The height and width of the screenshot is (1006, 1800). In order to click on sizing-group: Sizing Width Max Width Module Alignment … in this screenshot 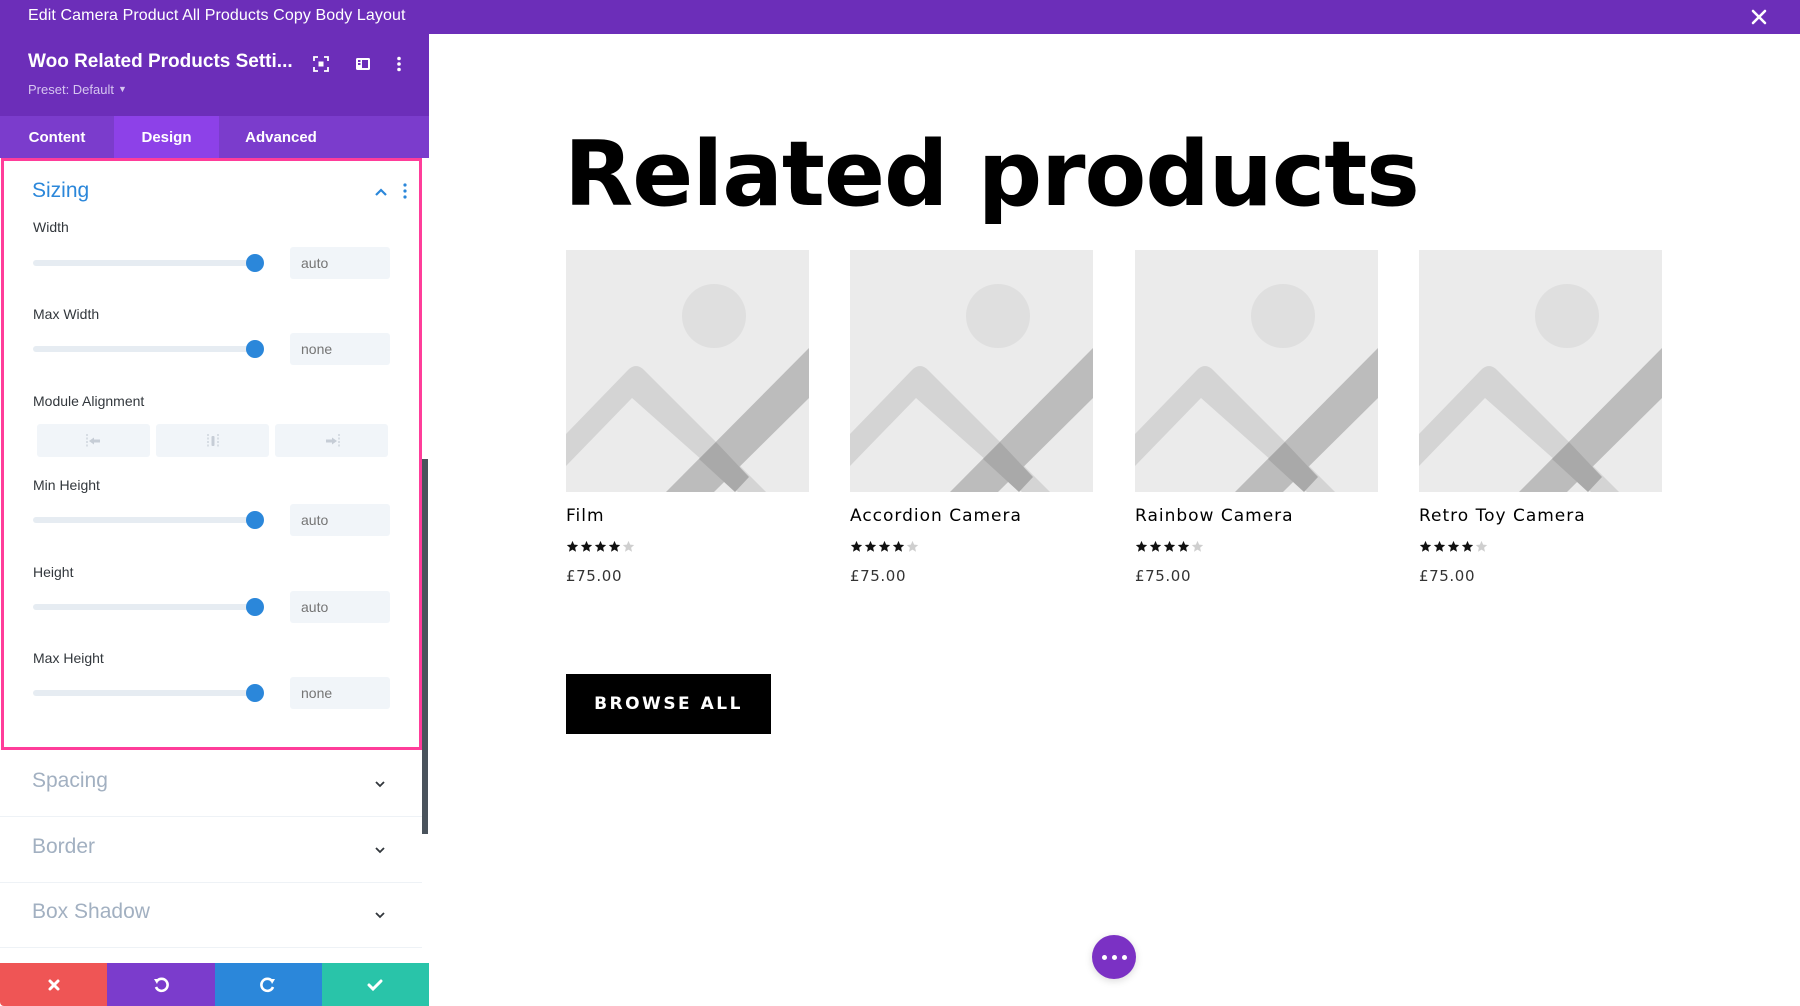, I will do `click(211, 454)`.